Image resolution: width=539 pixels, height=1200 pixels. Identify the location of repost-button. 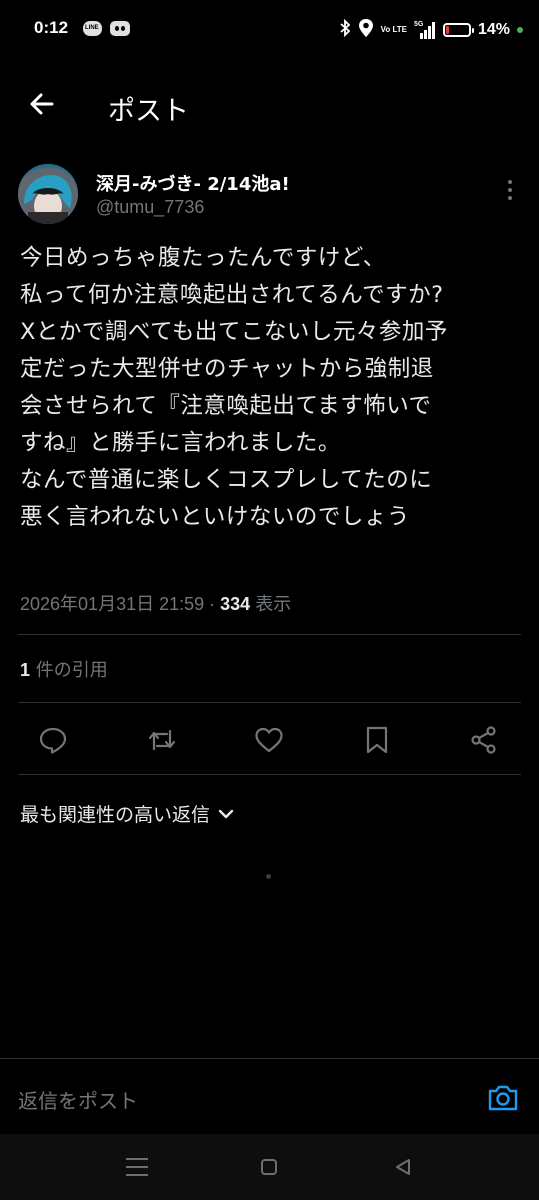
(162, 740).